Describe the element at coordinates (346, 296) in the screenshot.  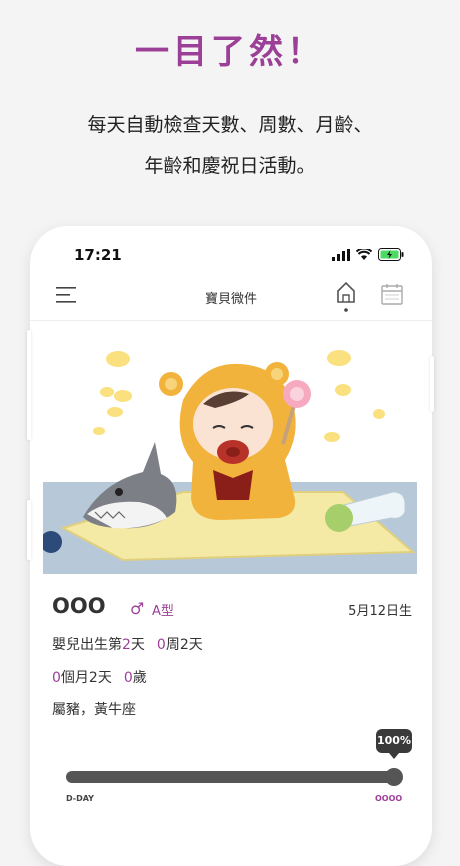
I see `home-icon` at that location.